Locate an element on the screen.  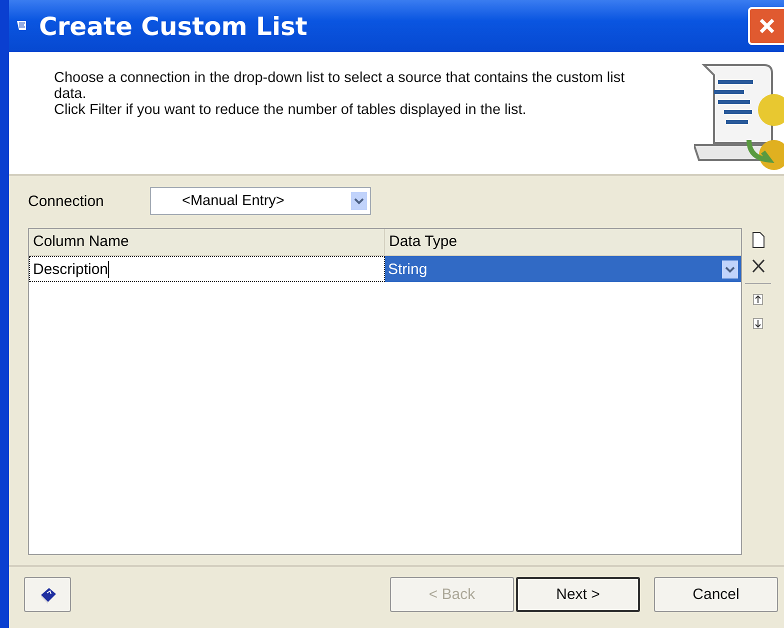
column-header: Column Name is located at coordinates (207, 242).